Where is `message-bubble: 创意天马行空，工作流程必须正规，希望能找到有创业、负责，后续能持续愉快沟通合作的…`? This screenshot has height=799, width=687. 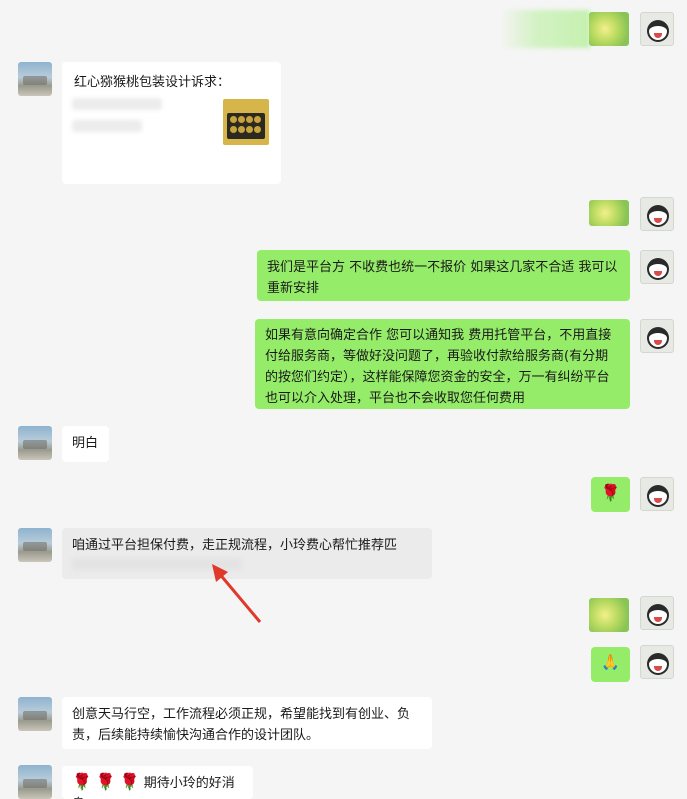
message-bubble: 创意天马行空，工作流程必须正规，希望能找到有创业、负责，后续能持续愉快沟通合作的… is located at coordinates (247, 723).